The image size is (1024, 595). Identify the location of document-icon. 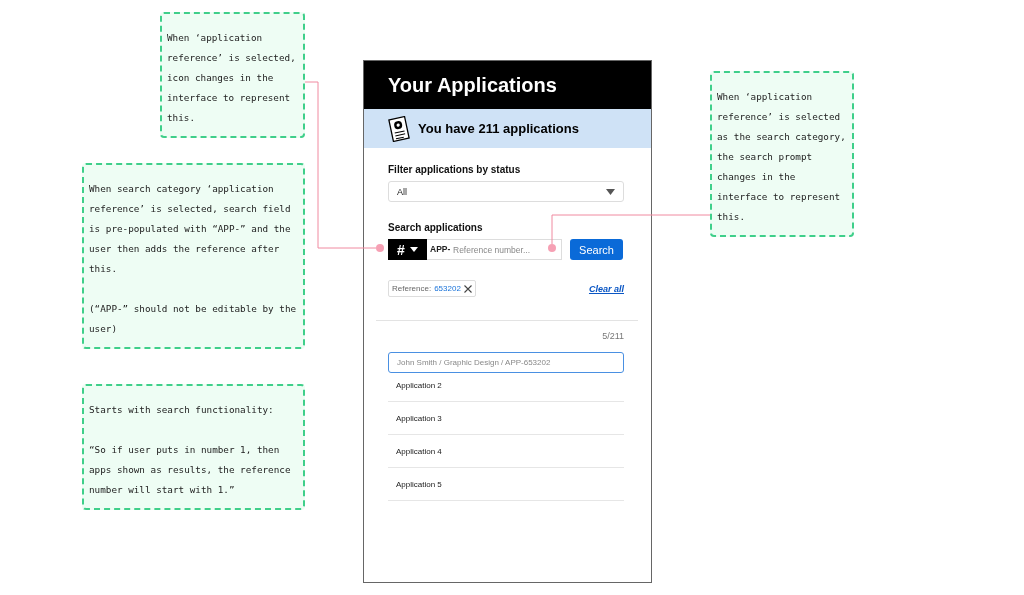
(399, 128).